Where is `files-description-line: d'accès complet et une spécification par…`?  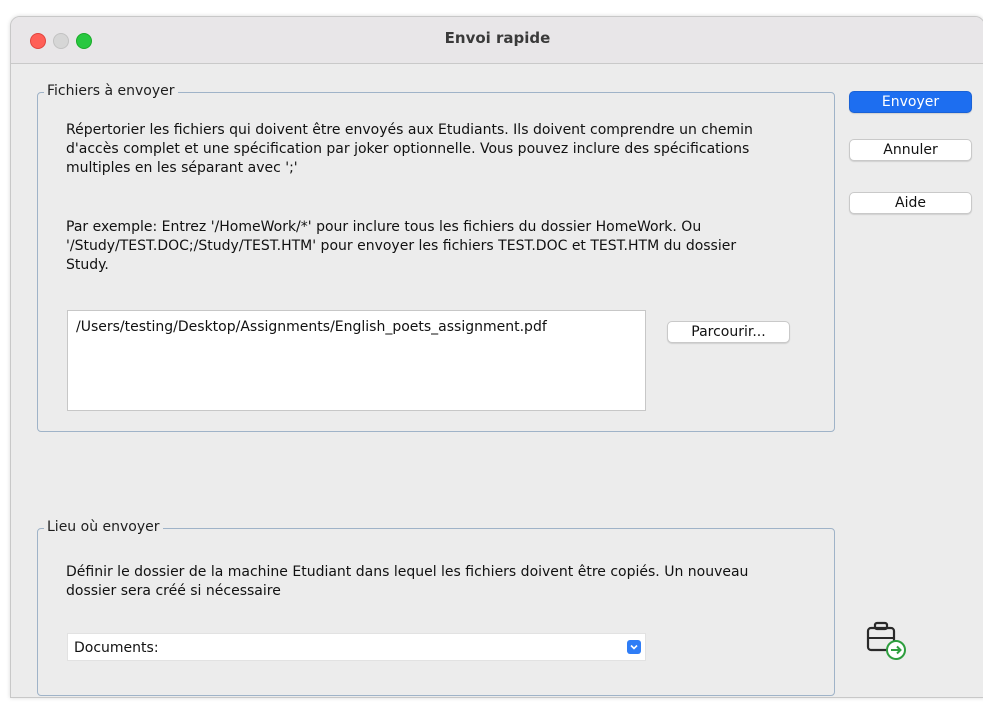
files-description-line: d'accès complet et une spécification par… is located at coordinates (408, 149).